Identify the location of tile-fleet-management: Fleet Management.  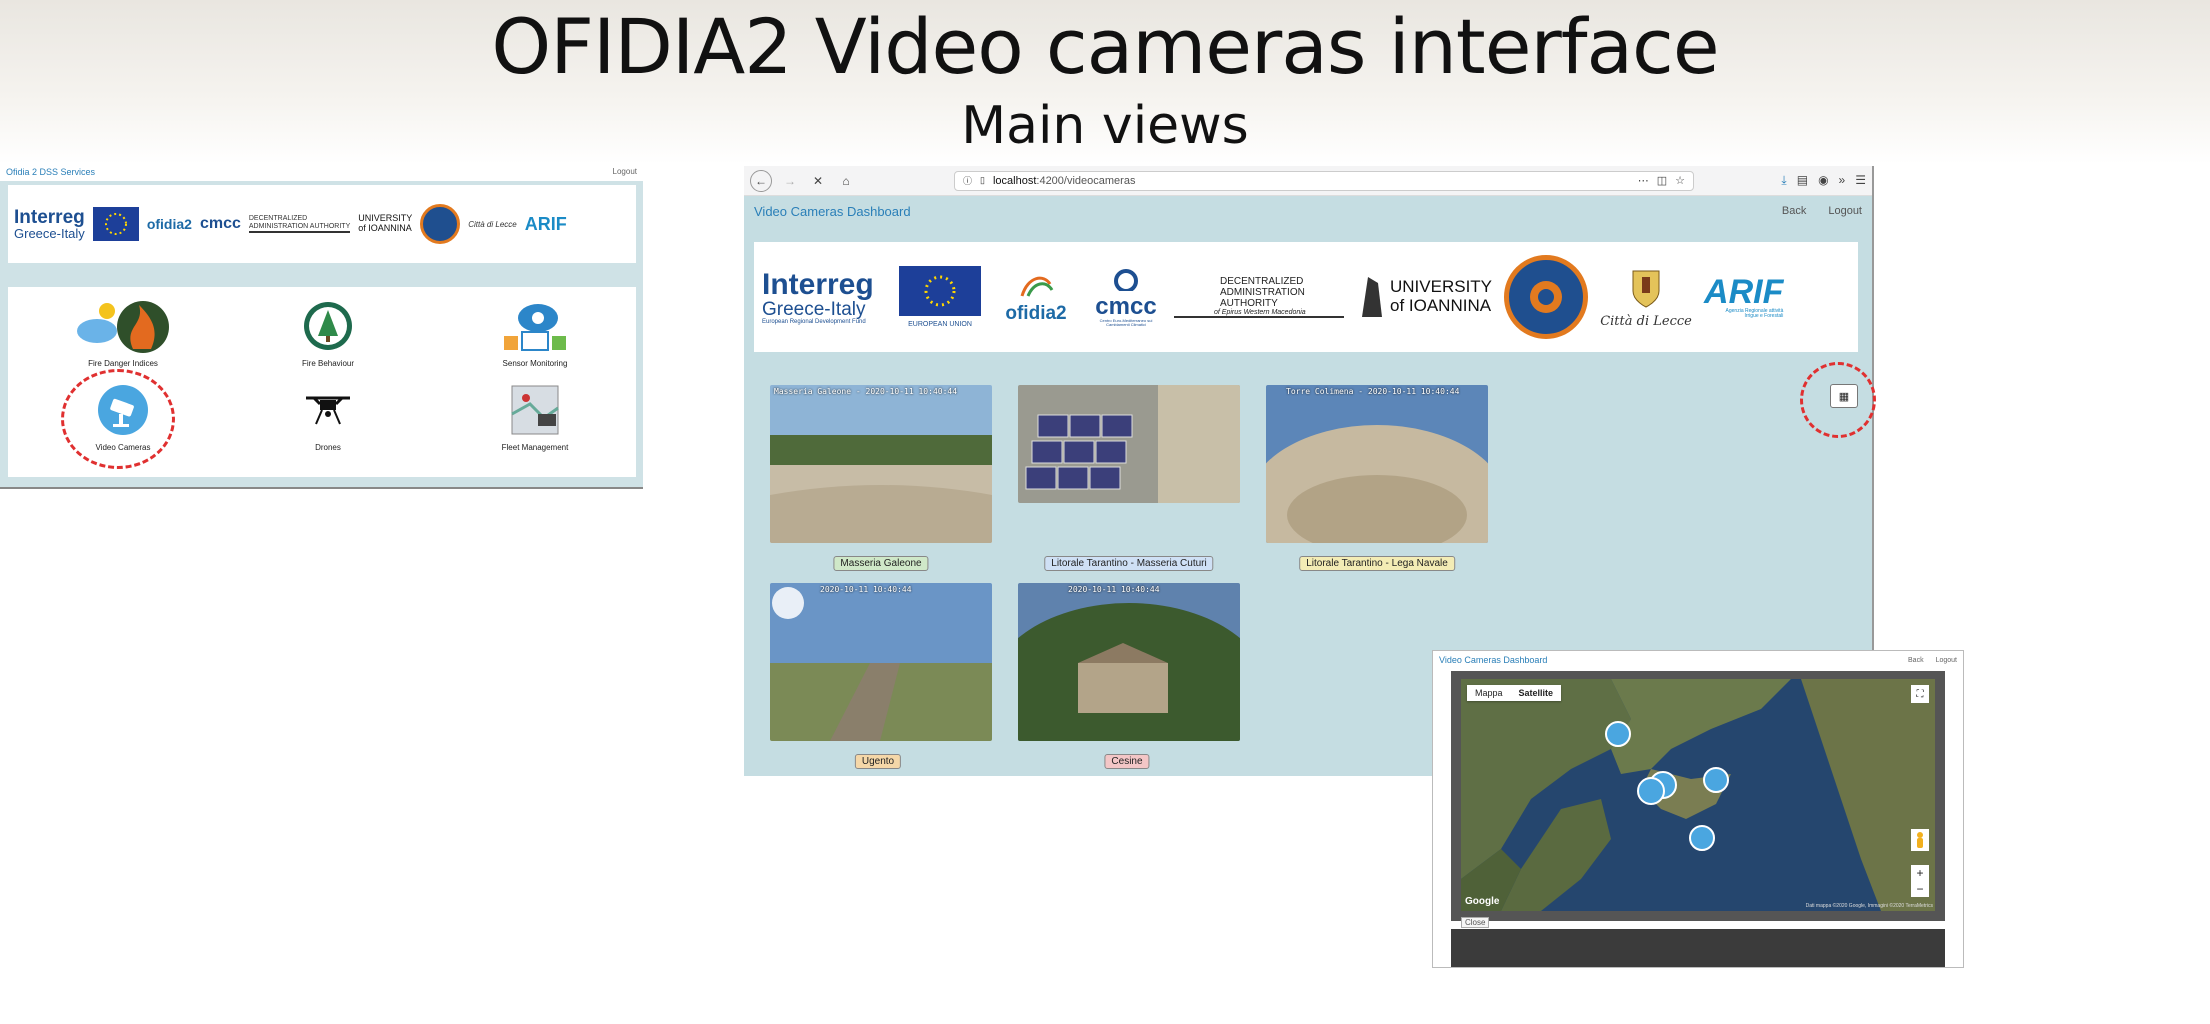
(535, 416).